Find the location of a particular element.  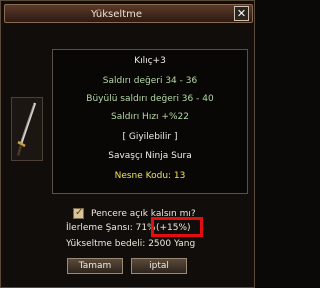

close-icon: ✕ is located at coordinates (241, 13).